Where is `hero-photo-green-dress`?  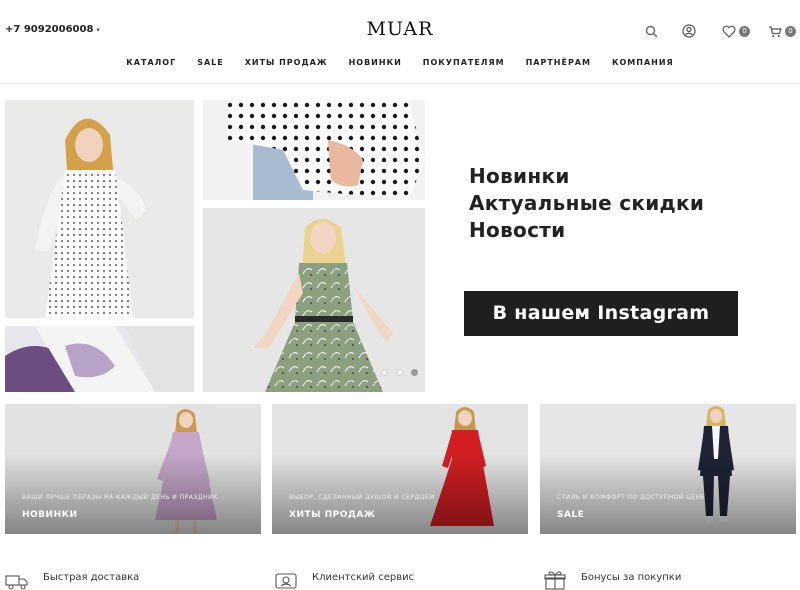
hero-photo-green-dress is located at coordinates (314, 300).